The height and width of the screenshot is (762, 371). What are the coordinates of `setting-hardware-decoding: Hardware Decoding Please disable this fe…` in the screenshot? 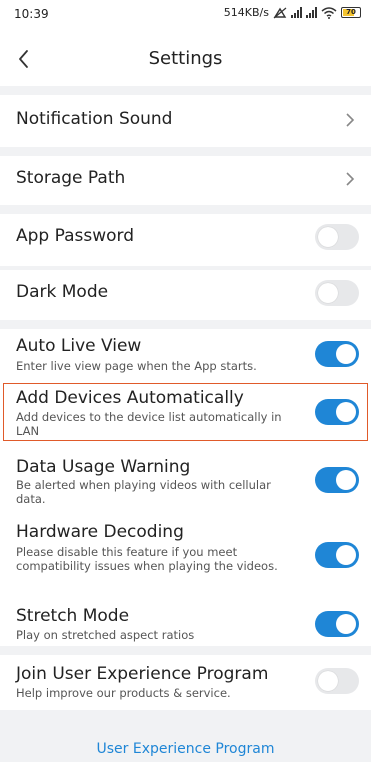 It's located at (185, 558).